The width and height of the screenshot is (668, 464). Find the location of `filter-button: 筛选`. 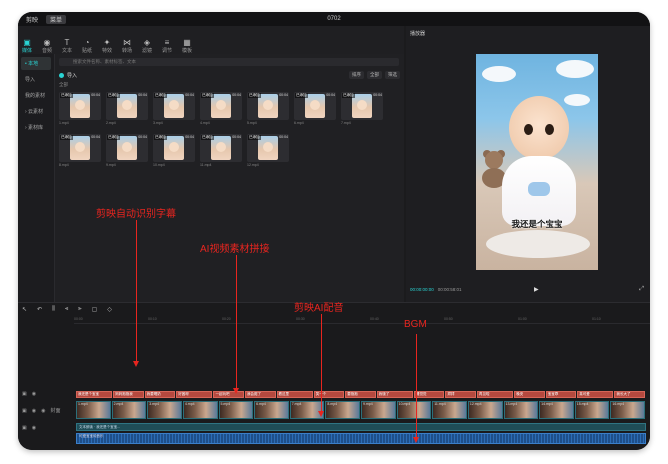

filter-button: 筛选 is located at coordinates (392, 75).